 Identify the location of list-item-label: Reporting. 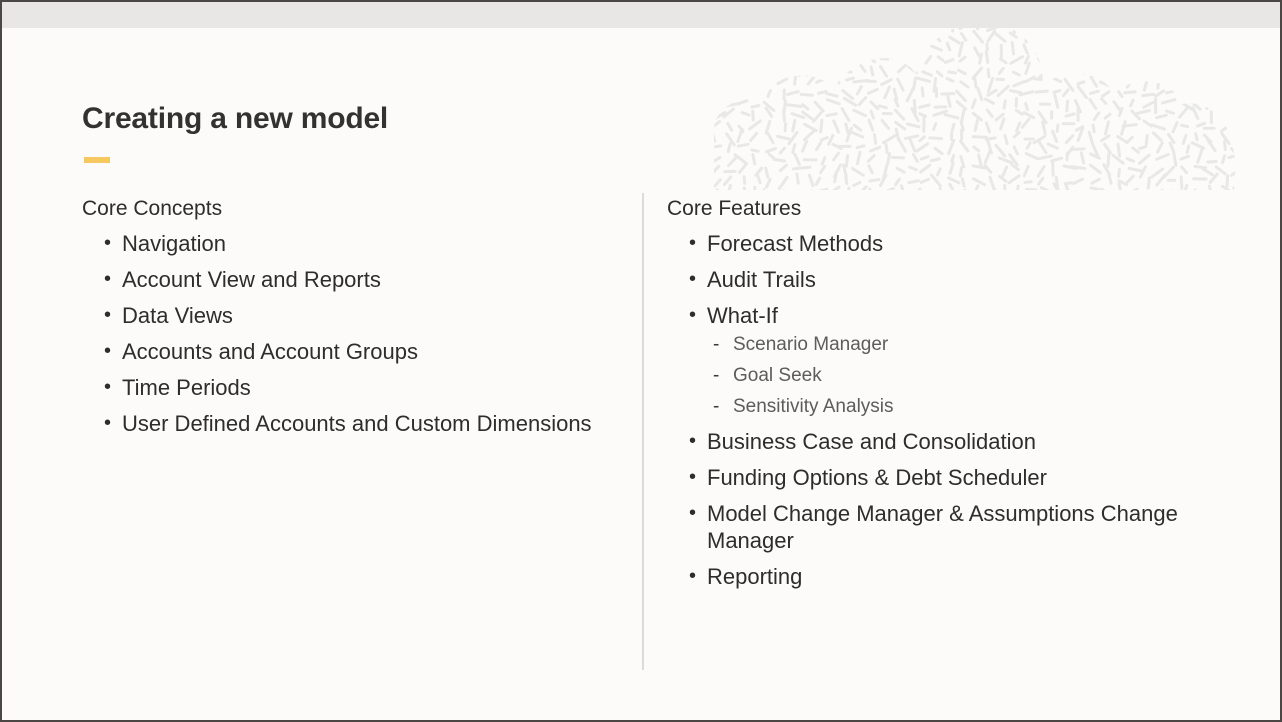
(755, 576).